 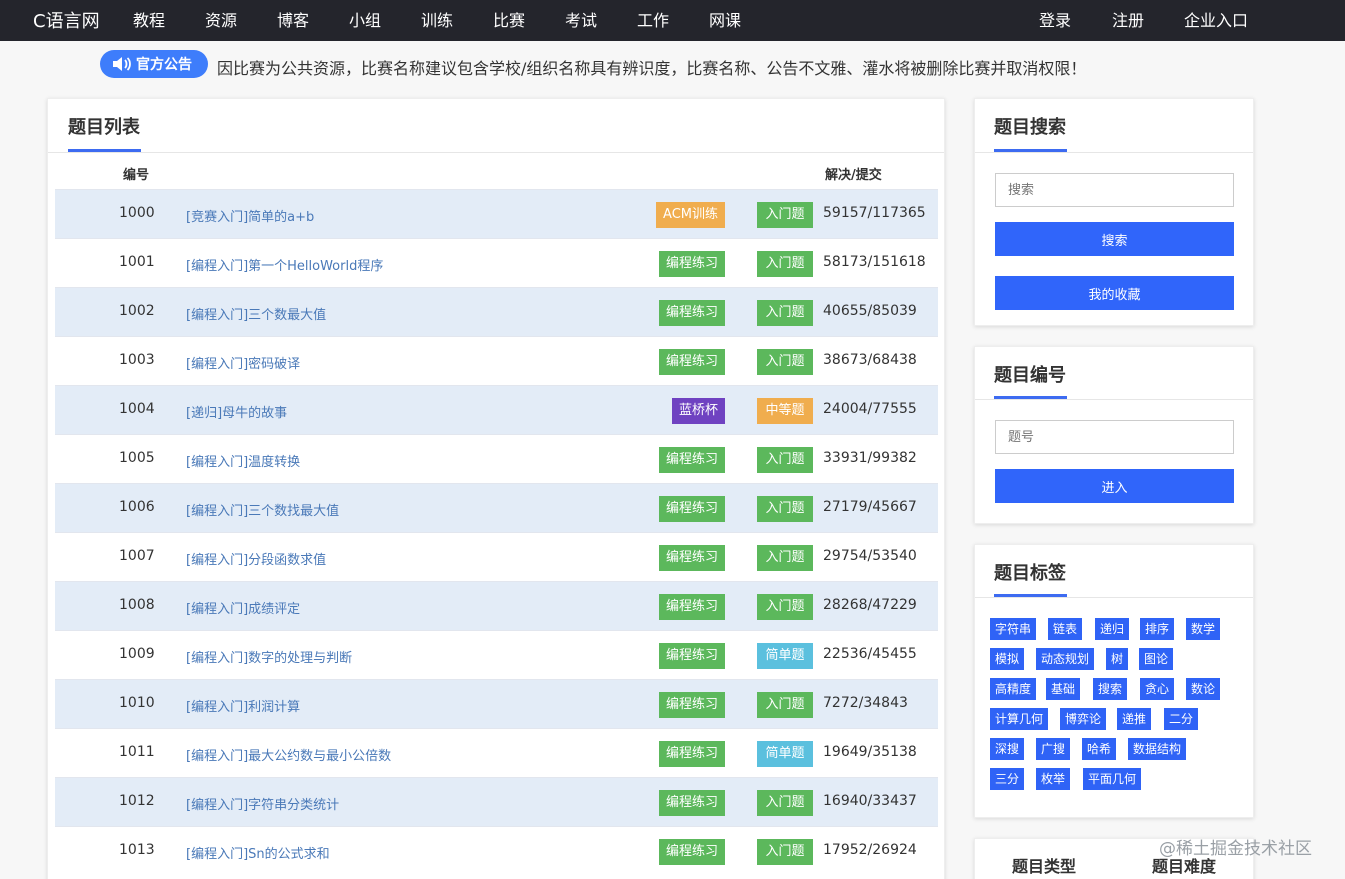 What do you see at coordinates (690, 215) in the screenshot?
I see `category-tag: ACM训练` at bounding box center [690, 215].